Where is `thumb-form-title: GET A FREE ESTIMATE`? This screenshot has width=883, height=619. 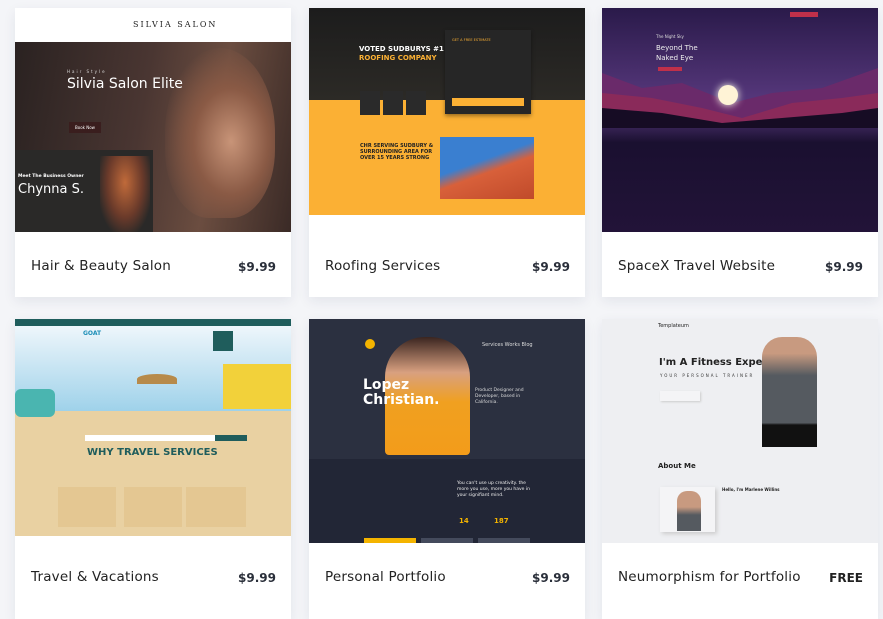 thumb-form-title: GET A FREE ESTIMATE is located at coordinates (471, 40).